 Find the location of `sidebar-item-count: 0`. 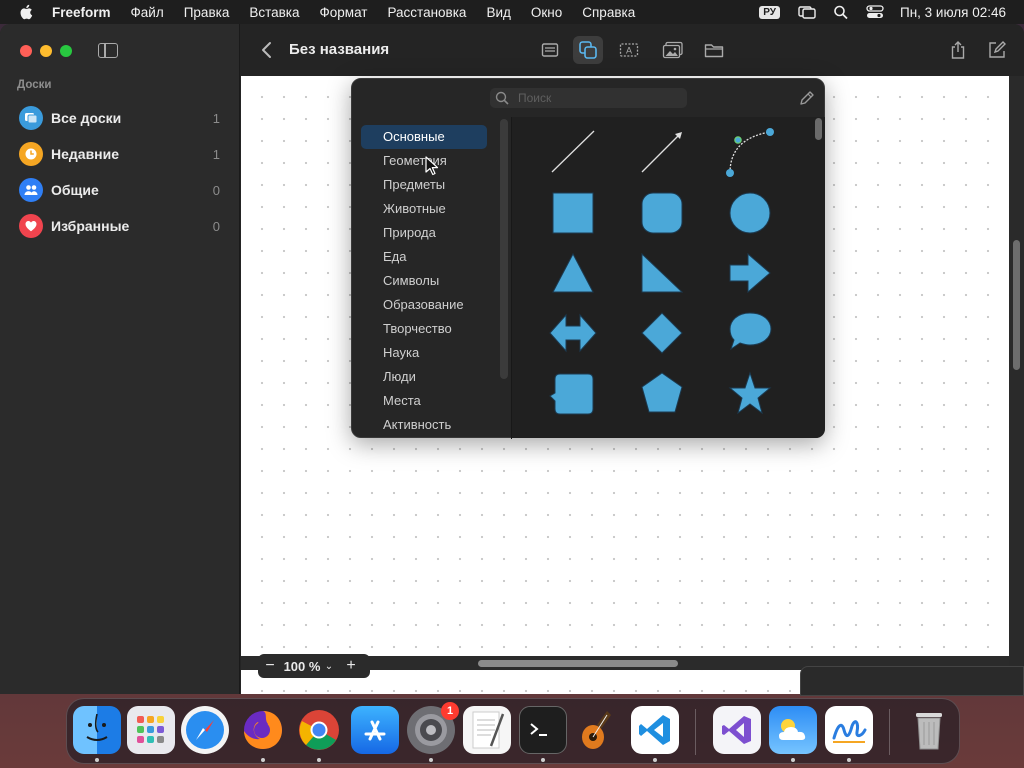

sidebar-item-count: 0 is located at coordinates (216, 226).